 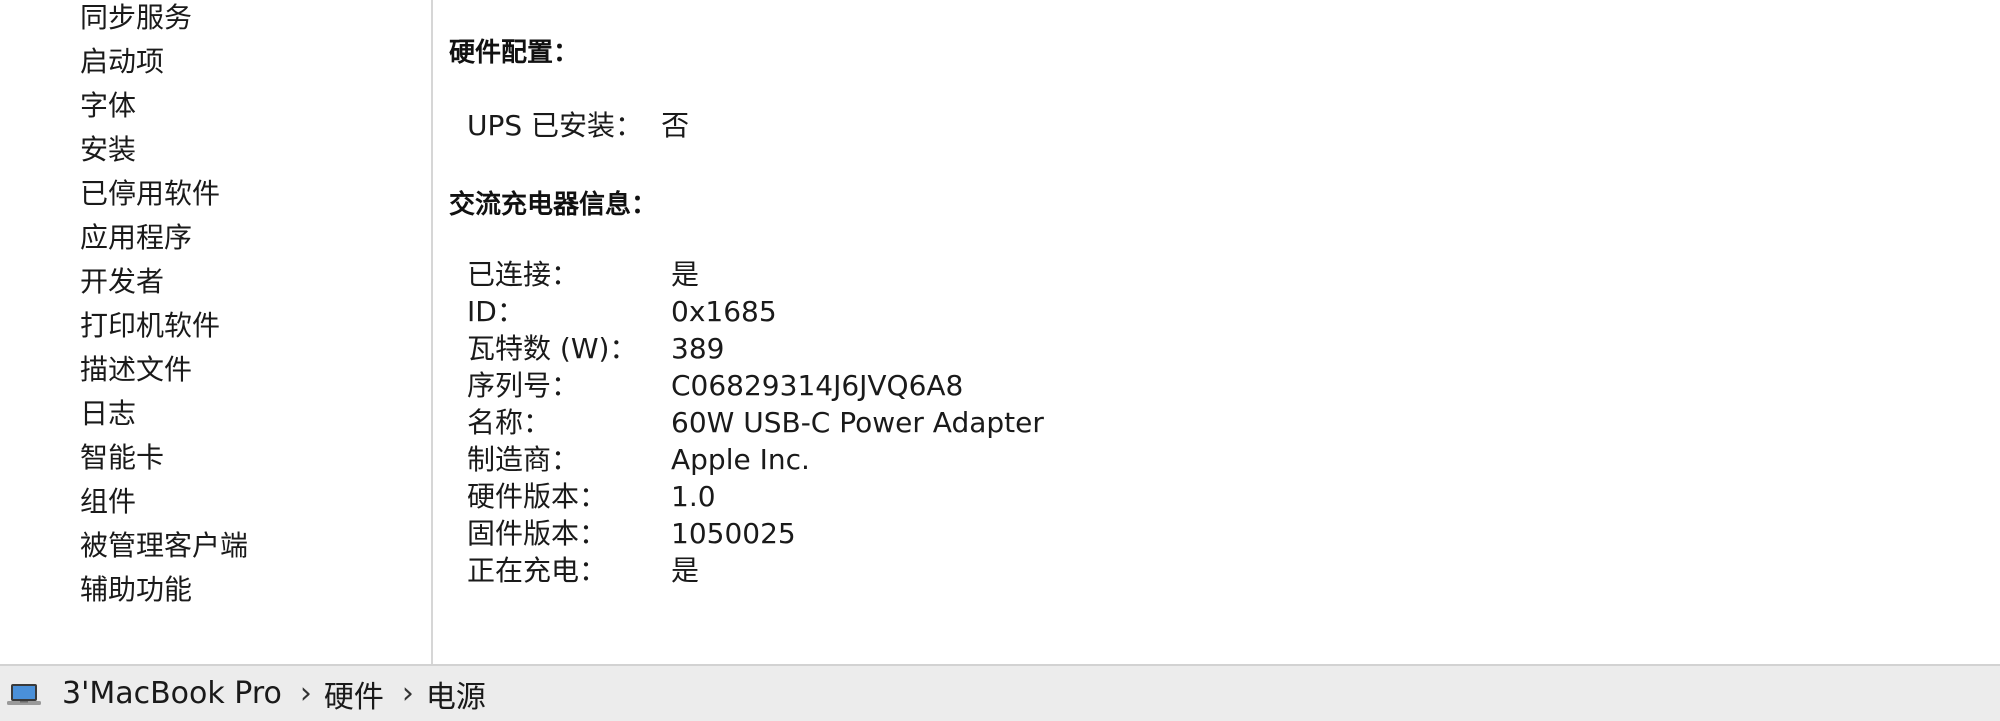 I want to click on sidebar-item-components: 组件, so click(x=164, y=502).